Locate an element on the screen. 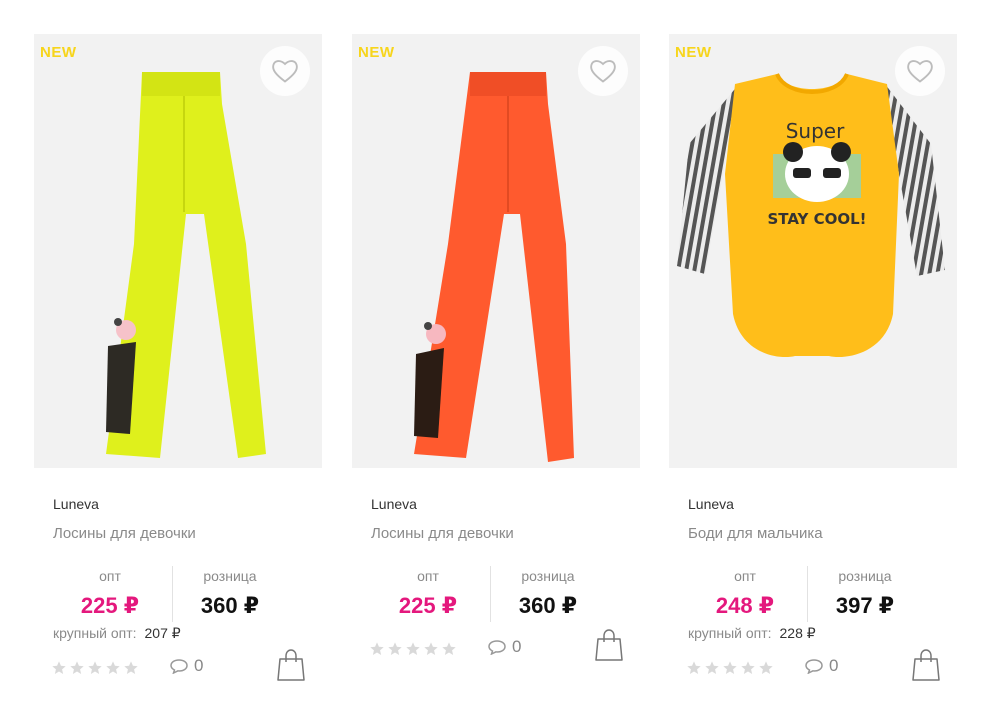 This screenshot has width=984, height=708. print-text-bottom: STAY COOL! is located at coordinates (816, 219).